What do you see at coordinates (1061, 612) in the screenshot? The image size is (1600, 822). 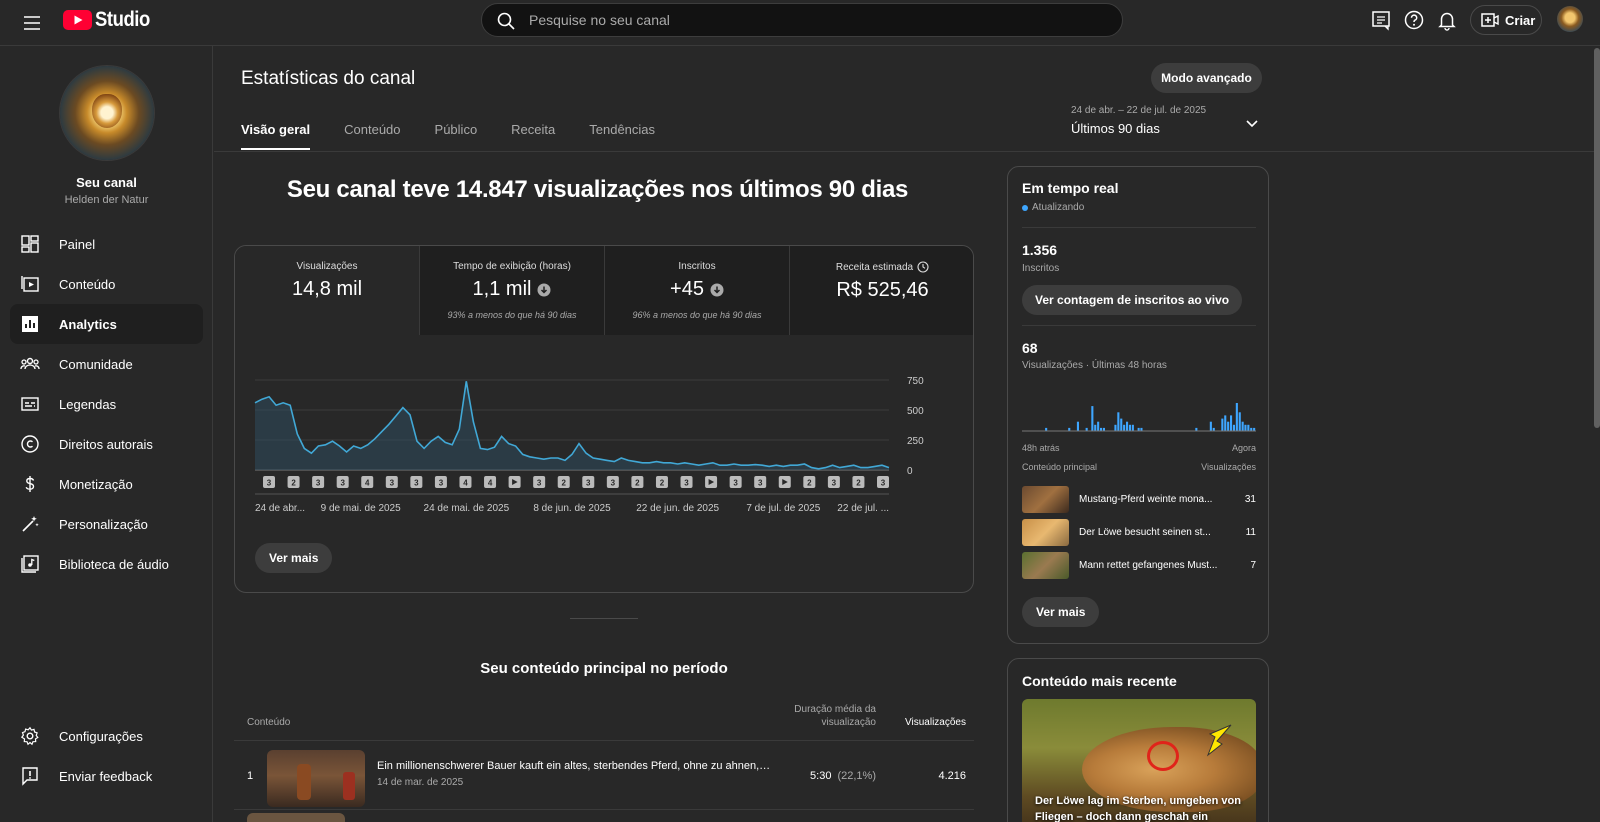 I see `realtime-see-more-button: Ver mais` at bounding box center [1061, 612].